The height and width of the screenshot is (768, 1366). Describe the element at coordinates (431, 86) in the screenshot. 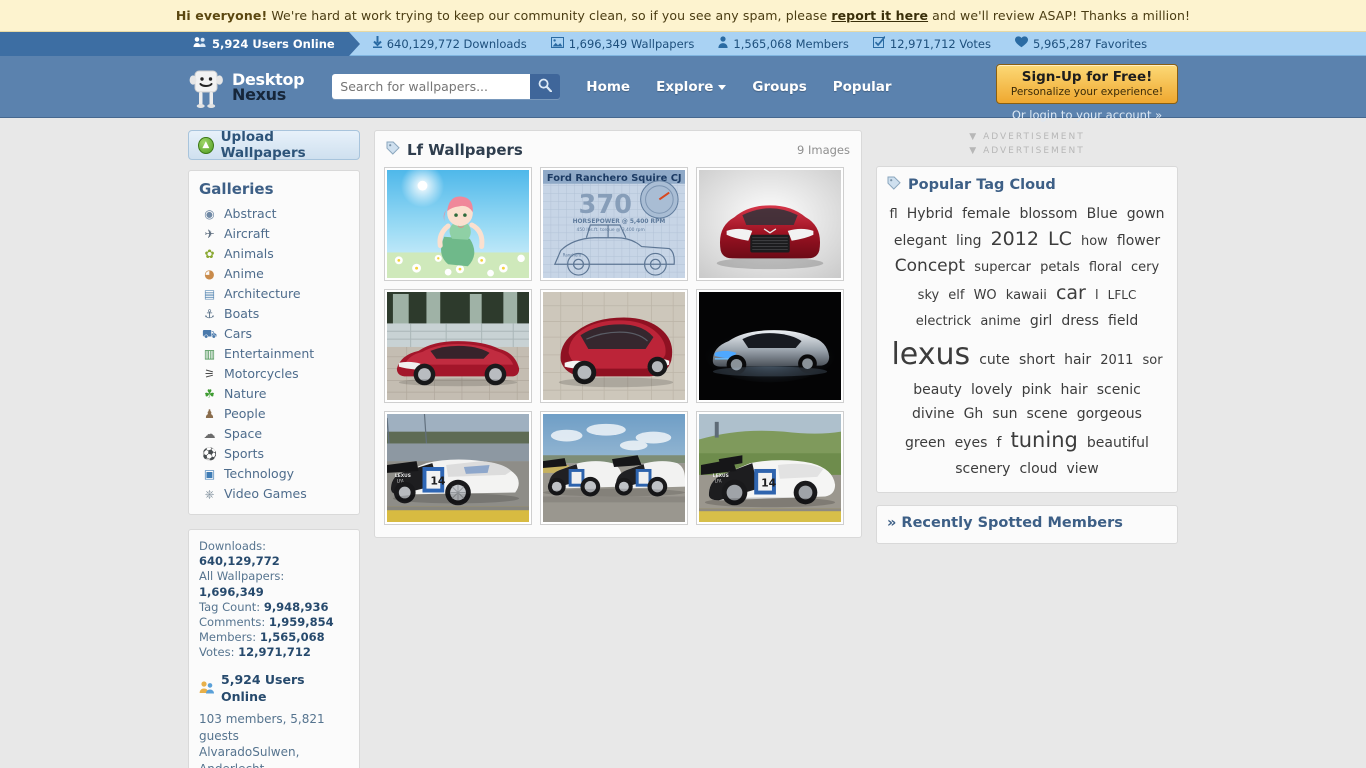

I see `search-input` at that location.